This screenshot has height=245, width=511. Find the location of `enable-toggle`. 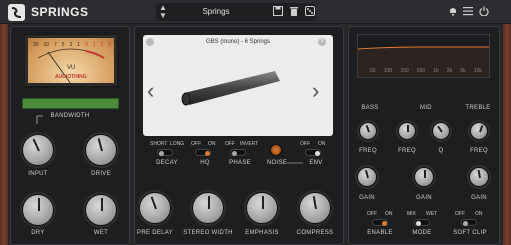

enable-toggle is located at coordinates (380, 222).